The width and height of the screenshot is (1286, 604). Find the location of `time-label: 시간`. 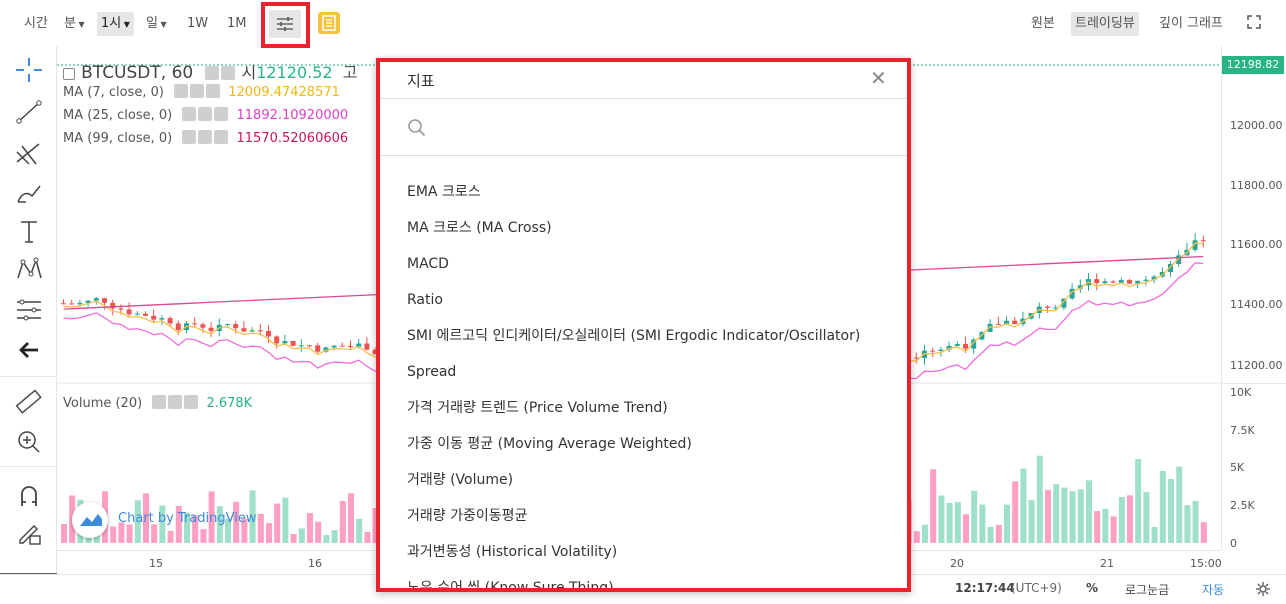

time-label: 시간 is located at coordinates (36, 23).